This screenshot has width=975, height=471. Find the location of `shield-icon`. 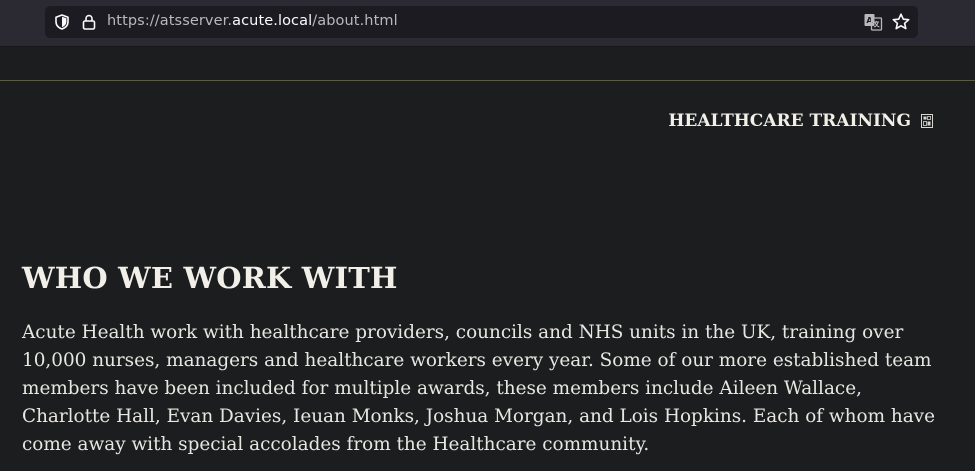

shield-icon is located at coordinates (62, 22).